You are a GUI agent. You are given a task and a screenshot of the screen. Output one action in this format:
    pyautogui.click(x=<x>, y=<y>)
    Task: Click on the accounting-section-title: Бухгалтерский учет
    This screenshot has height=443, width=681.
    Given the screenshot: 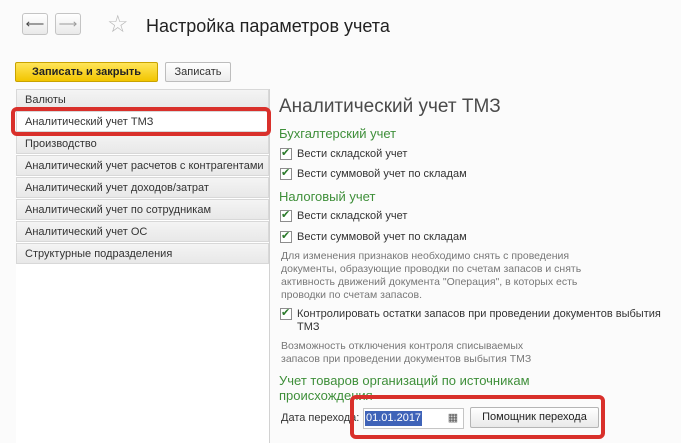 What is the action you would take?
    pyautogui.click(x=338, y=133)
    